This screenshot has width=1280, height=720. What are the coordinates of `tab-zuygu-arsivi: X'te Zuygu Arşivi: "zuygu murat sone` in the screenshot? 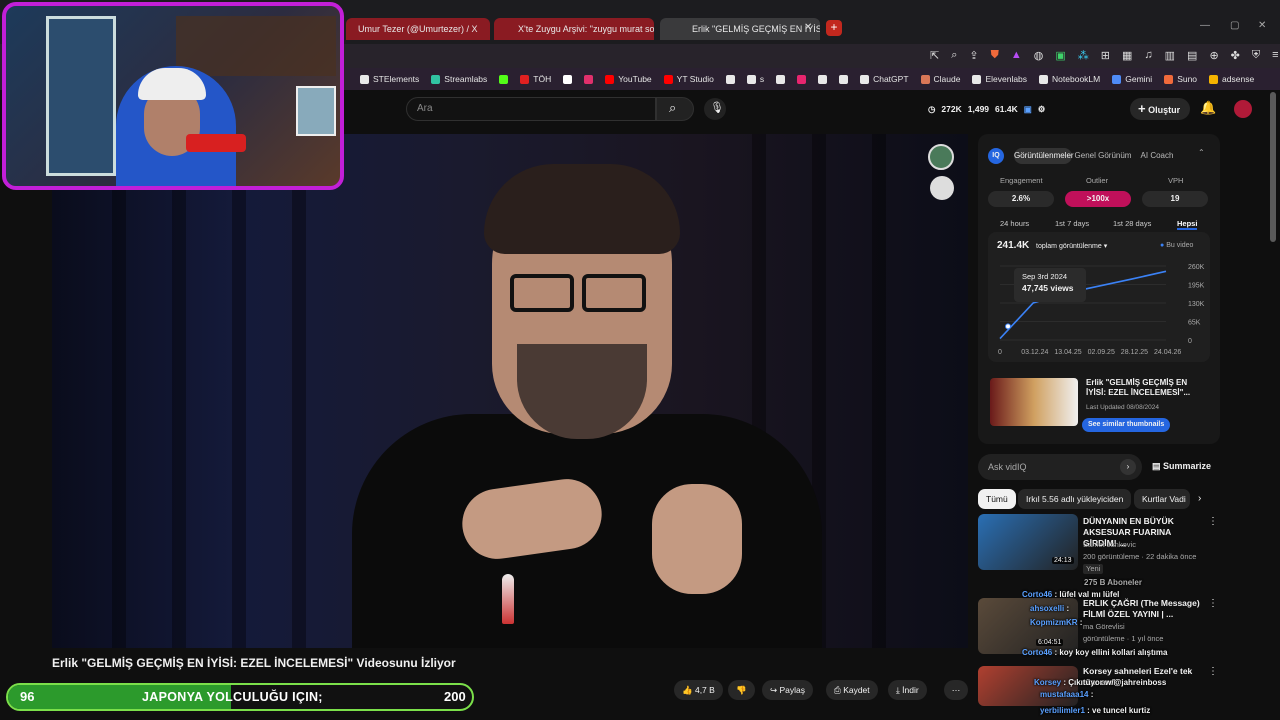 It's located at (574, 29).